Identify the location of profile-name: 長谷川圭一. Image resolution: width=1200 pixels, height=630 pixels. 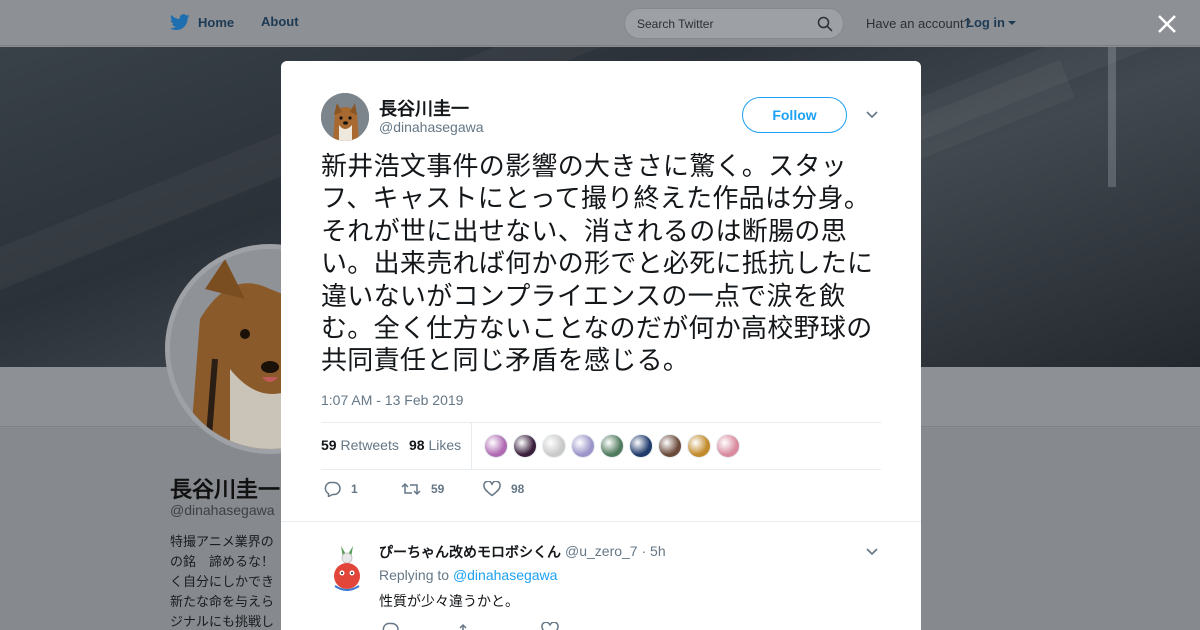
(225, 489).